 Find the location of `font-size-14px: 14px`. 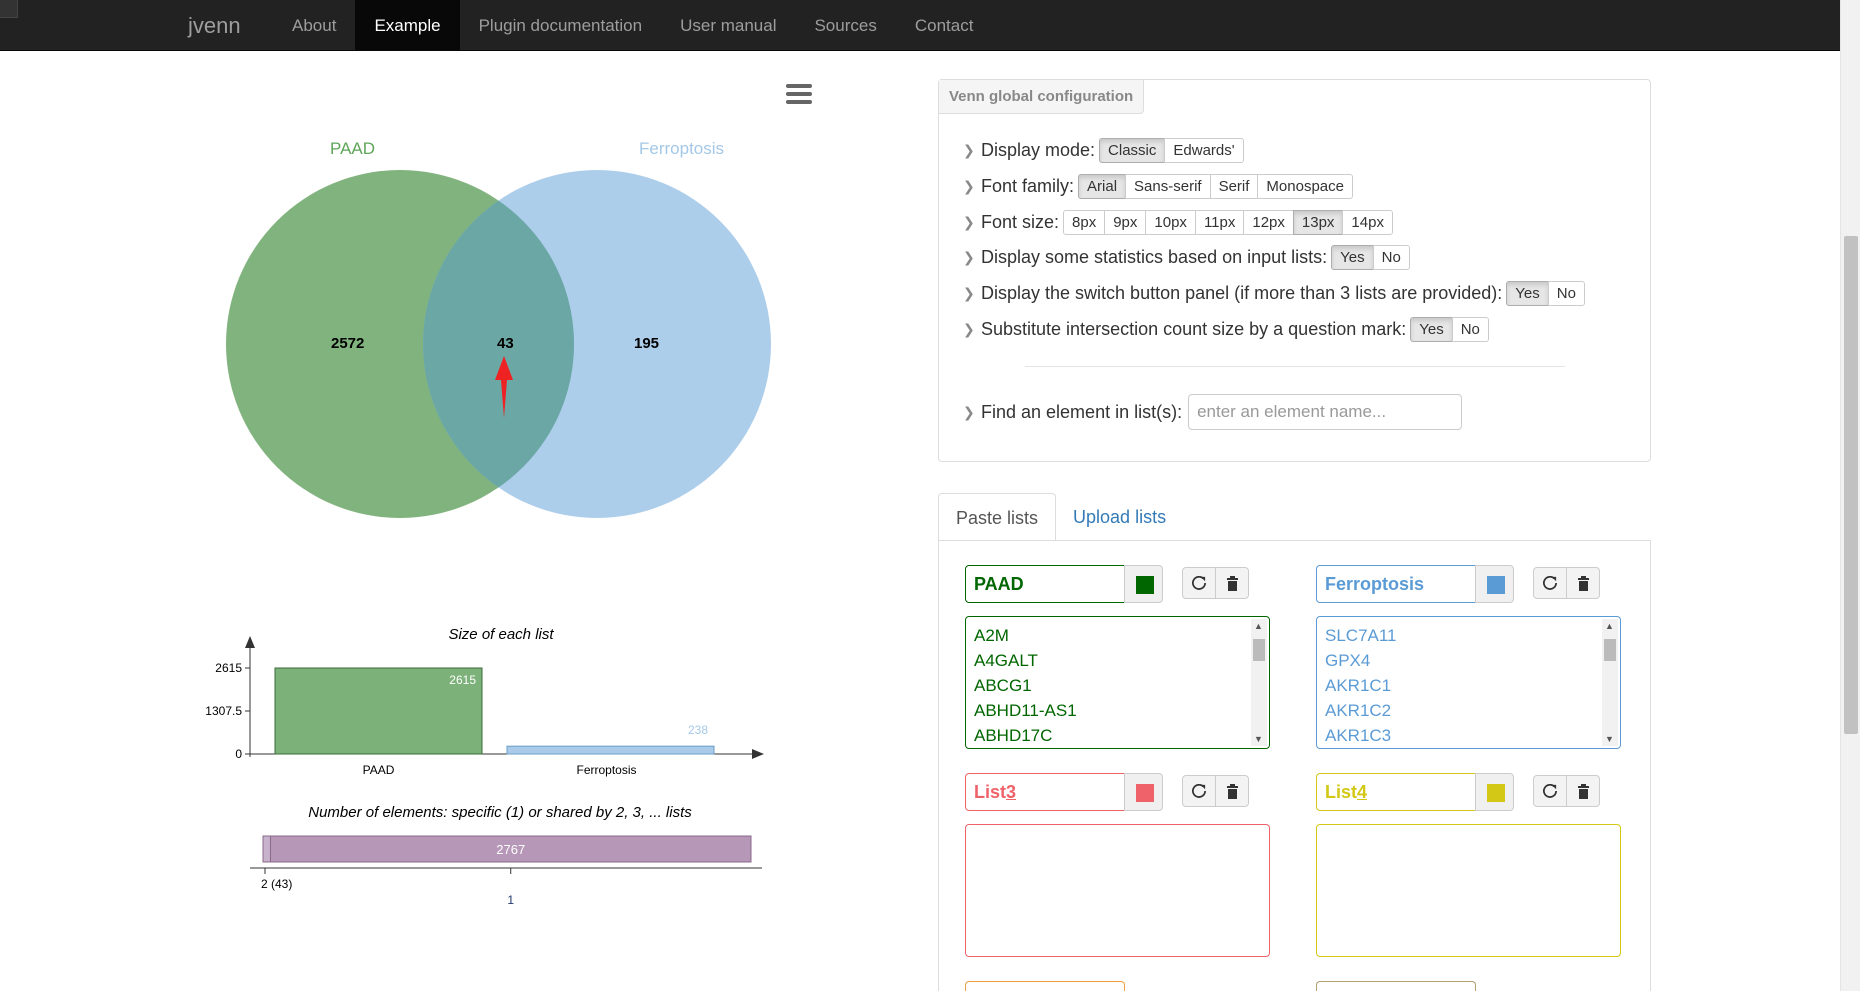

font-size-14px: 14px is located at coordinates (1367, 222).